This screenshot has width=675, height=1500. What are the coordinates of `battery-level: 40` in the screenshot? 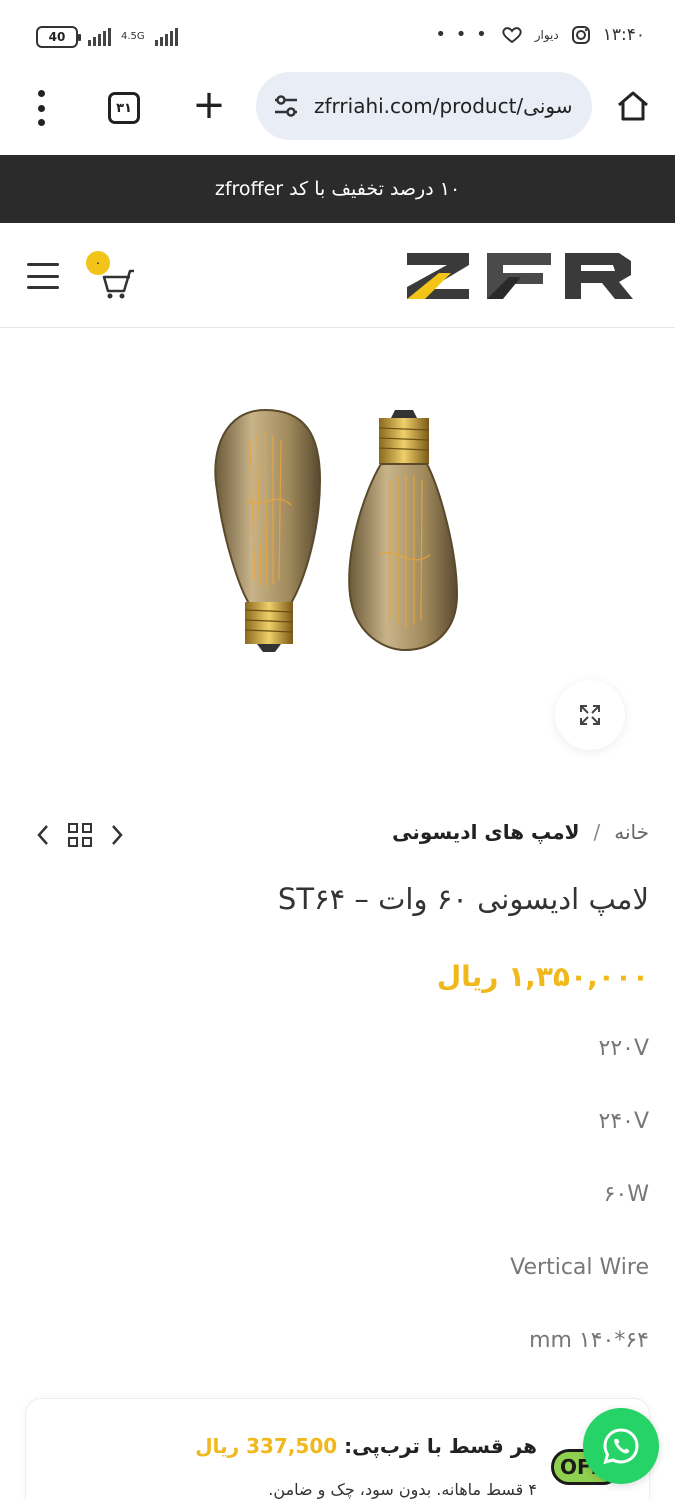 It's located at (57, 37).